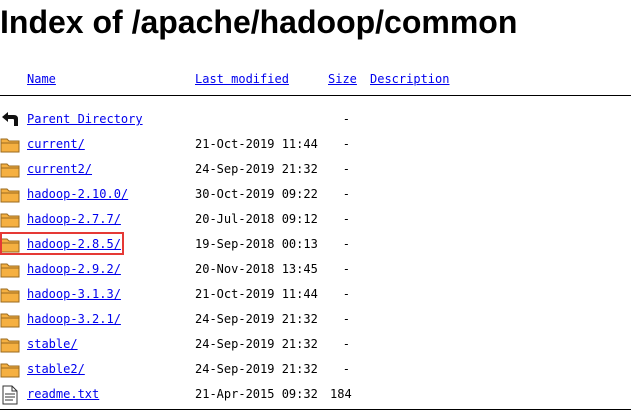  I want to click on table-row: stable2/ 24-Sep-2019 21:32 -, so click(315, 369).